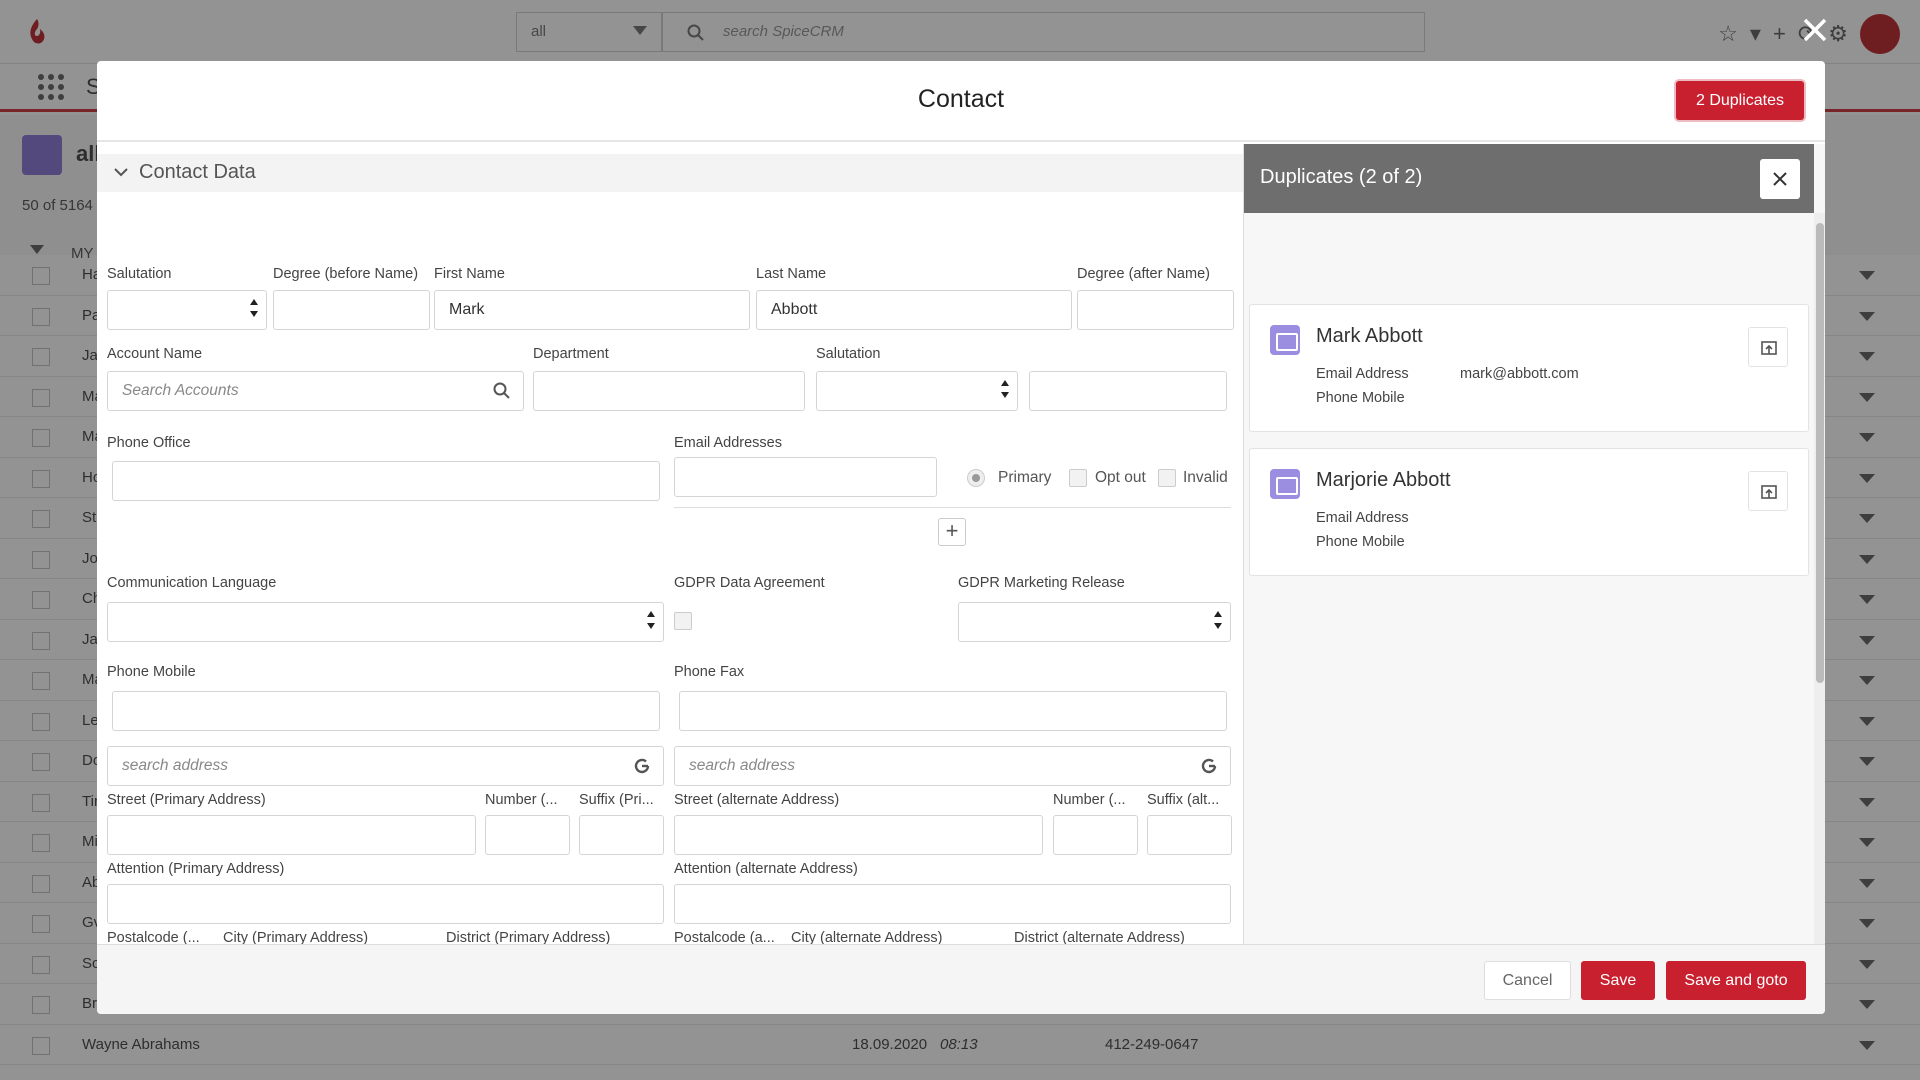 The height and width of the screenshot is (1080, 1920). I want to click on email-divider, so click(952, 507).